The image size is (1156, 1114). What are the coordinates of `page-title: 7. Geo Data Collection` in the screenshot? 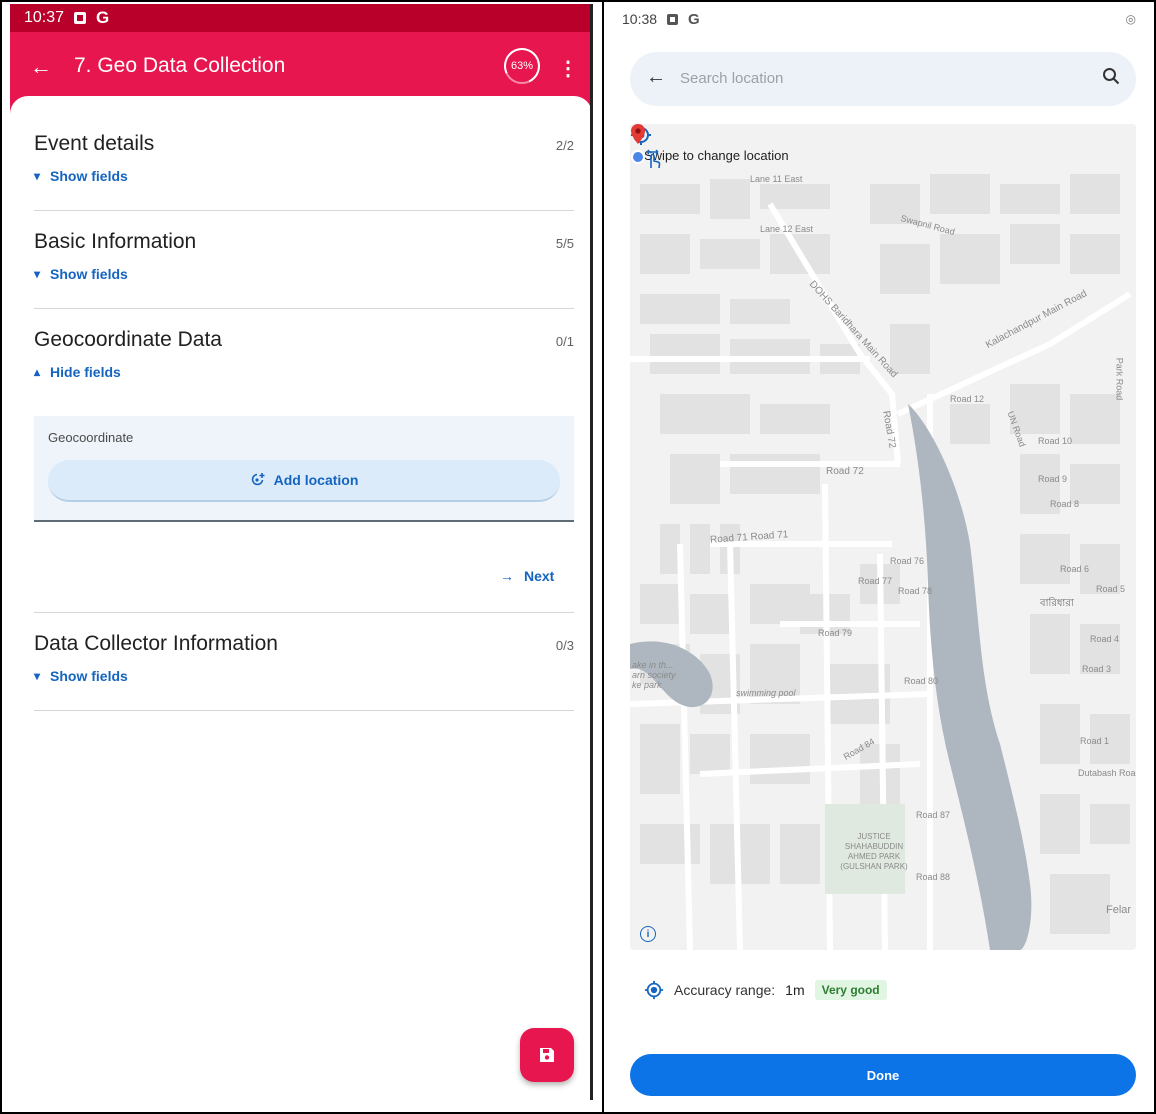 It's located at (180, 65).